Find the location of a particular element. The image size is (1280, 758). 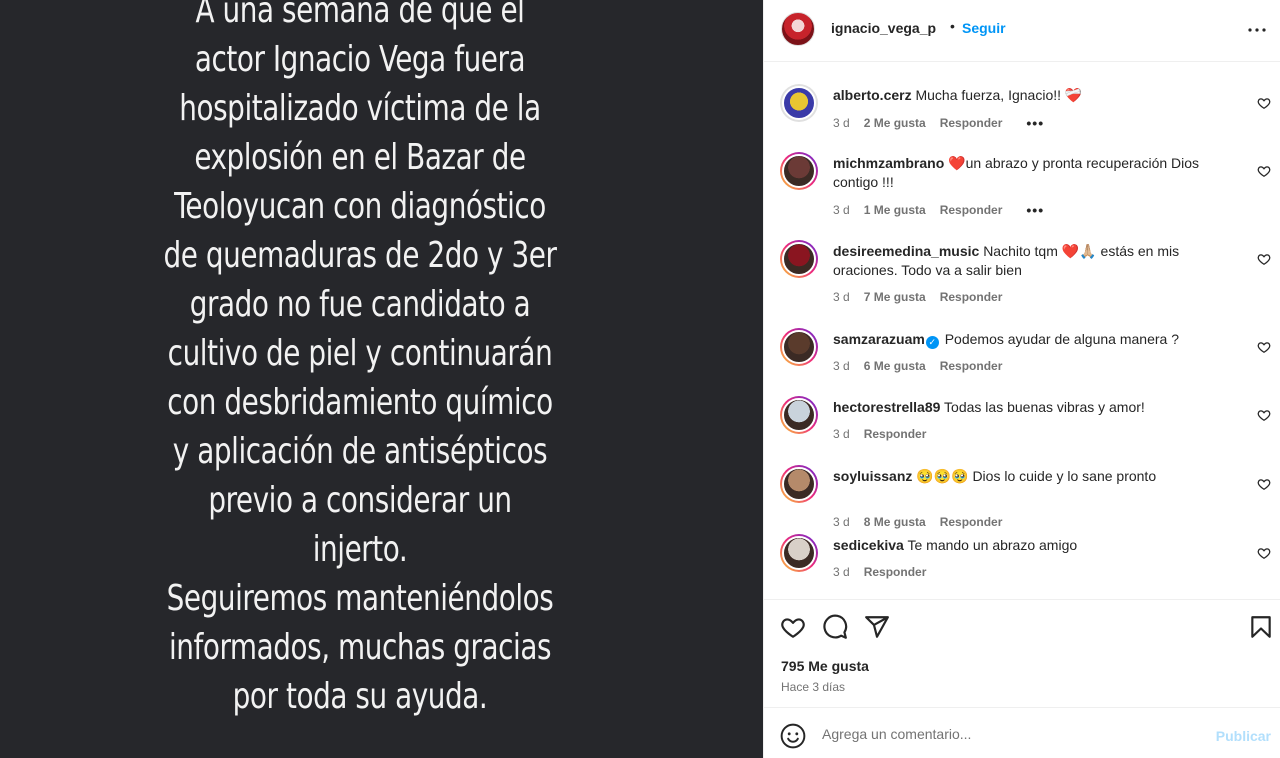

post-timestamp: Hace 3 días is located at coordinates (813, 687).